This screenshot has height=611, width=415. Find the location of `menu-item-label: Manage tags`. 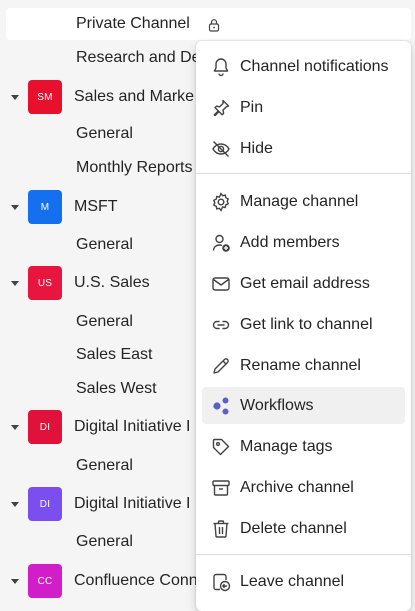

menu-item-label: Manage tags is located at coordinates (286, 446).